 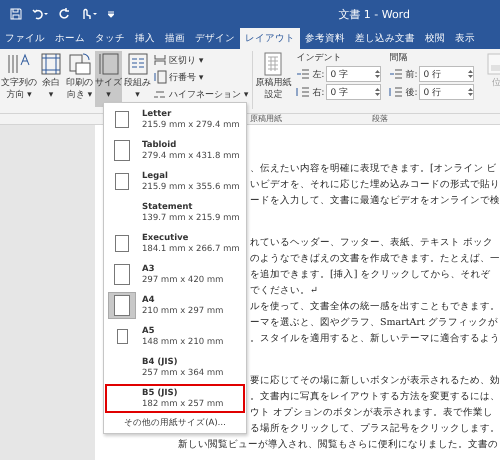 What do you see at coordinates (40, 14) in the screenshot?
I see `undo-icon` at bounding box center [40, 14].